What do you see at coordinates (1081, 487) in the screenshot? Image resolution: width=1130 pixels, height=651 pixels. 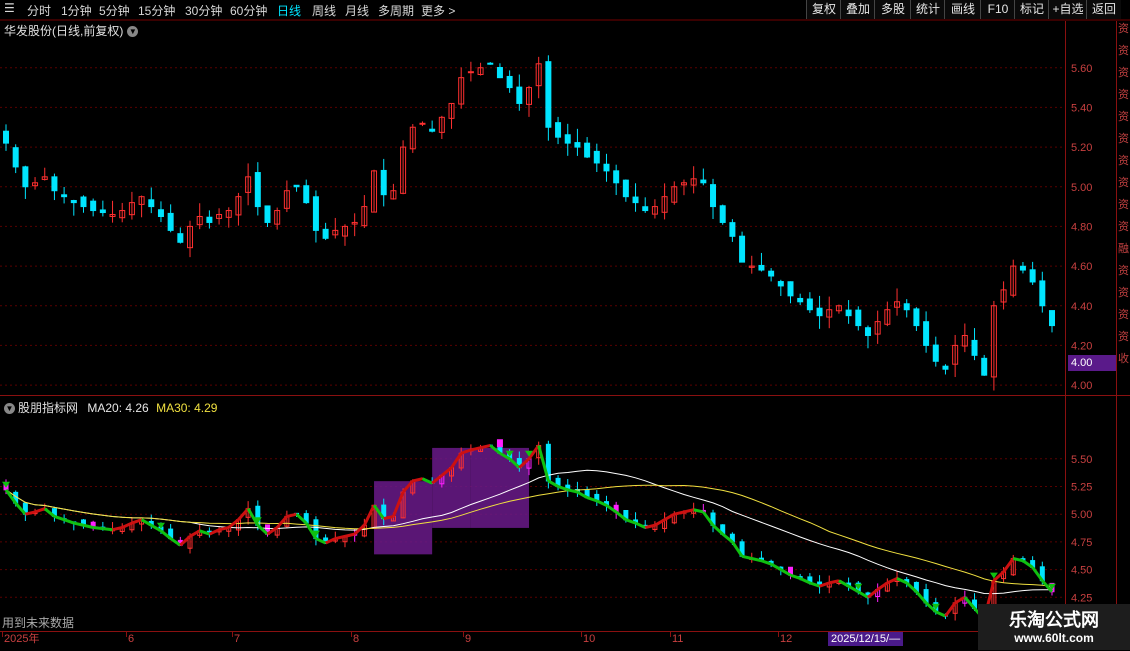 I see `indicator-tick: 5.25` at bounding box center [1081, 487].